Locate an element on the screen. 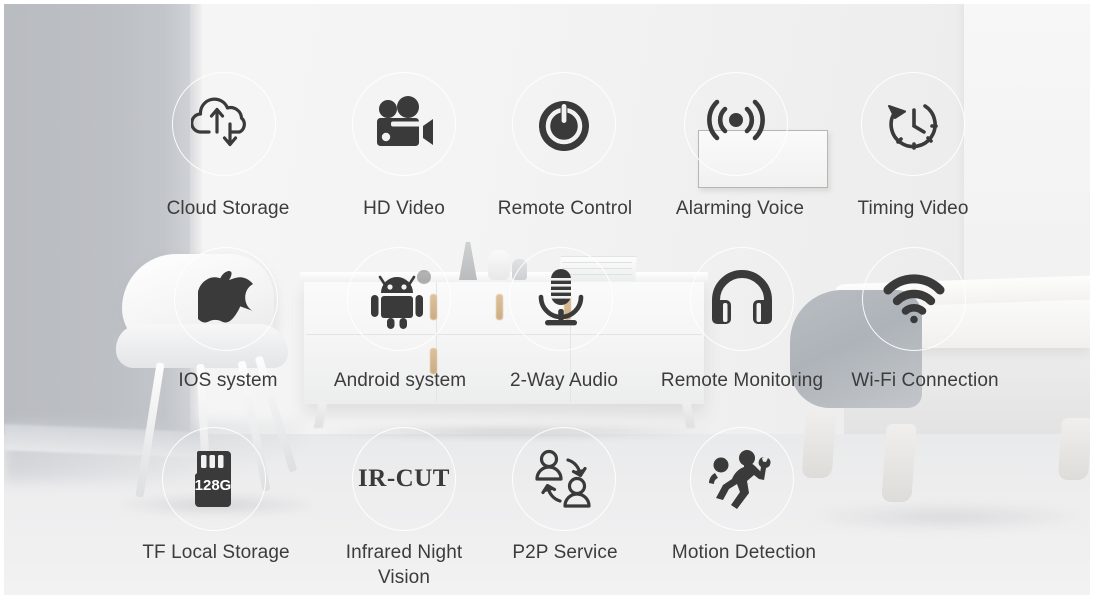 Image resolution: width=1094 pixels, height=599 pixels. feature-label: HD Video is located at coordinates (404, 208).